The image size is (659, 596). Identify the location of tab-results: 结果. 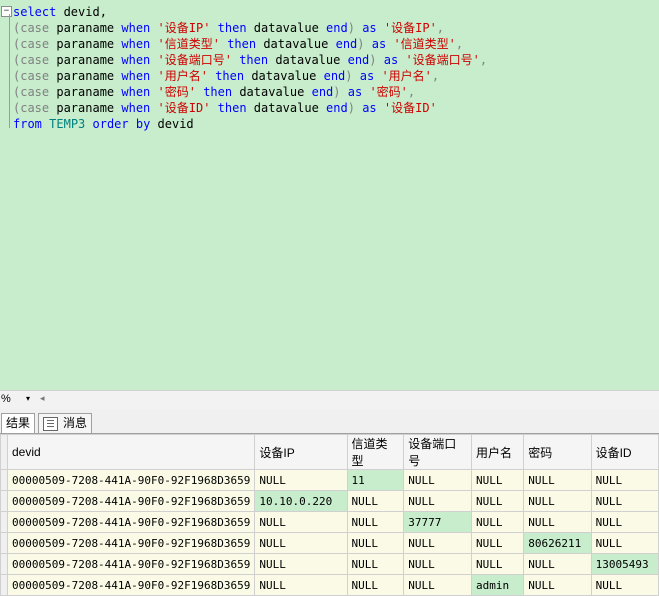
(18, 423).